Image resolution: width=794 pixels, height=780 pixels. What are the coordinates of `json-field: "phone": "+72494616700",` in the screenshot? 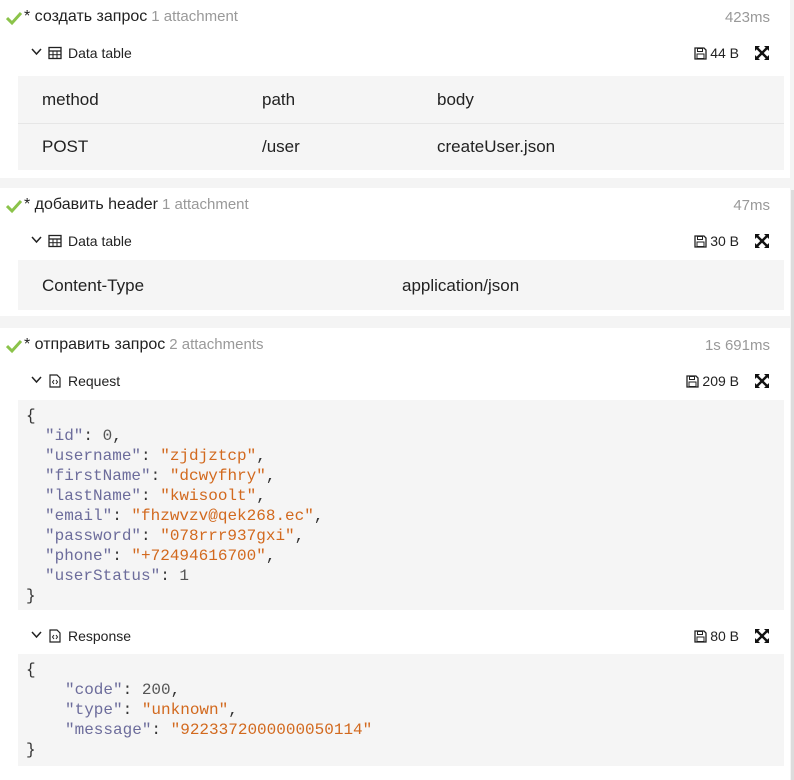 It's located at (160, 556).